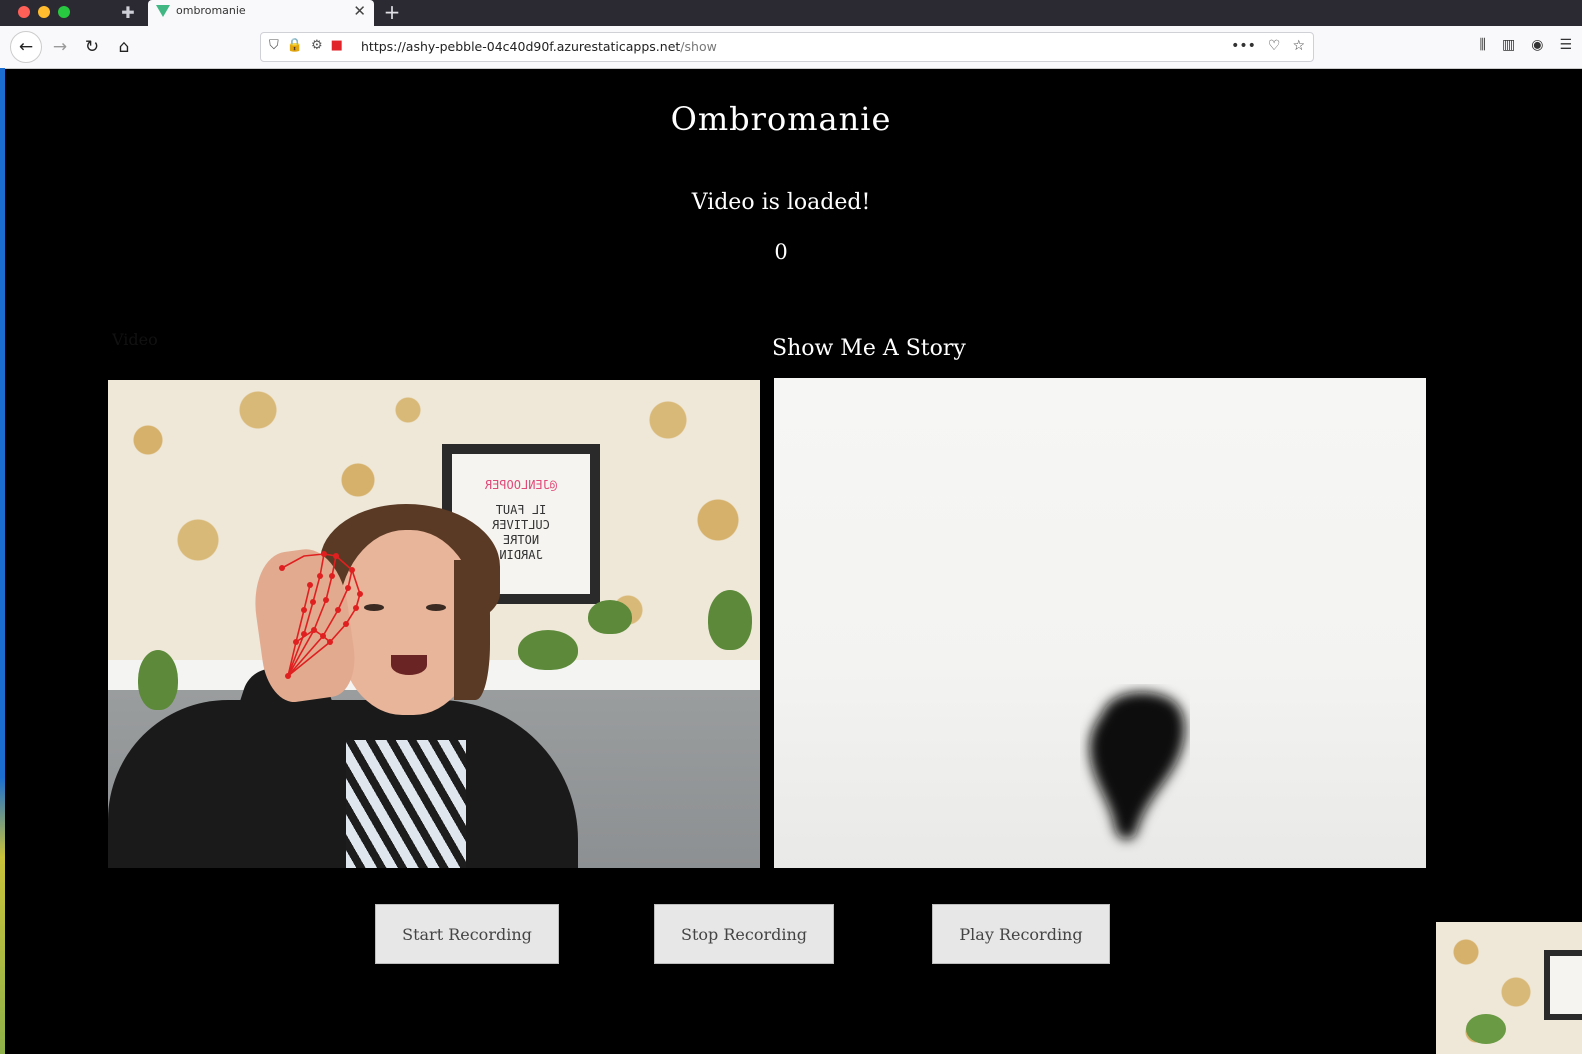 Image resolution: width=1582 pixels, height=1054 pixels. I want to click on sidebar-icon: ▥, so click(1508, 45).